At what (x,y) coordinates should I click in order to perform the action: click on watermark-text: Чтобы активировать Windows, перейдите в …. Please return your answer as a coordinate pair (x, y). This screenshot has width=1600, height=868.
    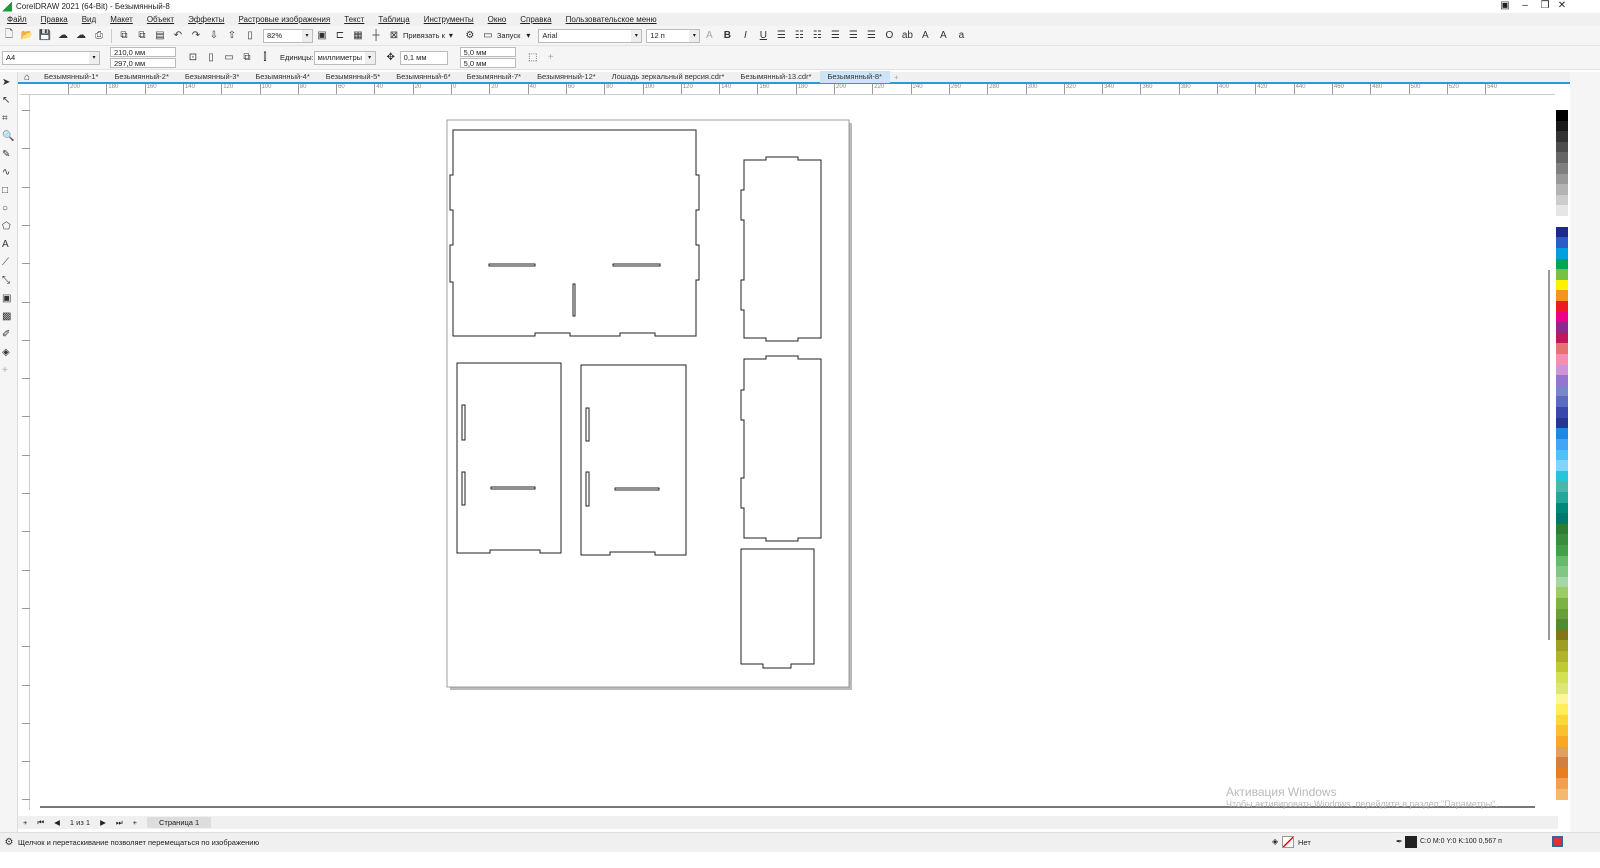
    Looking at the image, I should click on (1362, 804).